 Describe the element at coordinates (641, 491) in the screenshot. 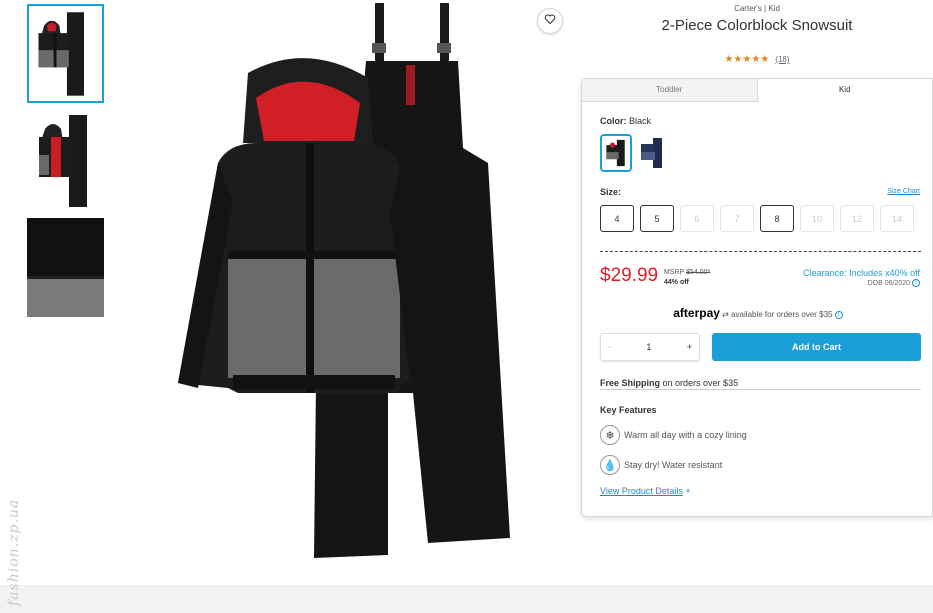

I see `view-product-details-link: View Product Details` at that location.